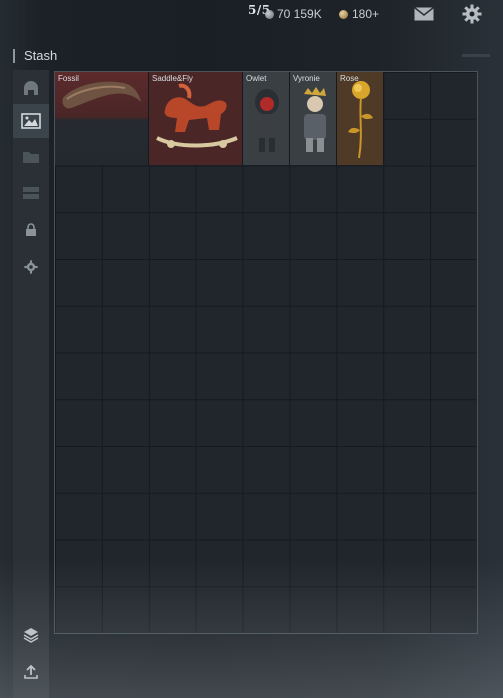  What do you see at coordinates (306, 78) in the screenshot?
I see `item-label: Vyronie` at bounding box center [306, 78].